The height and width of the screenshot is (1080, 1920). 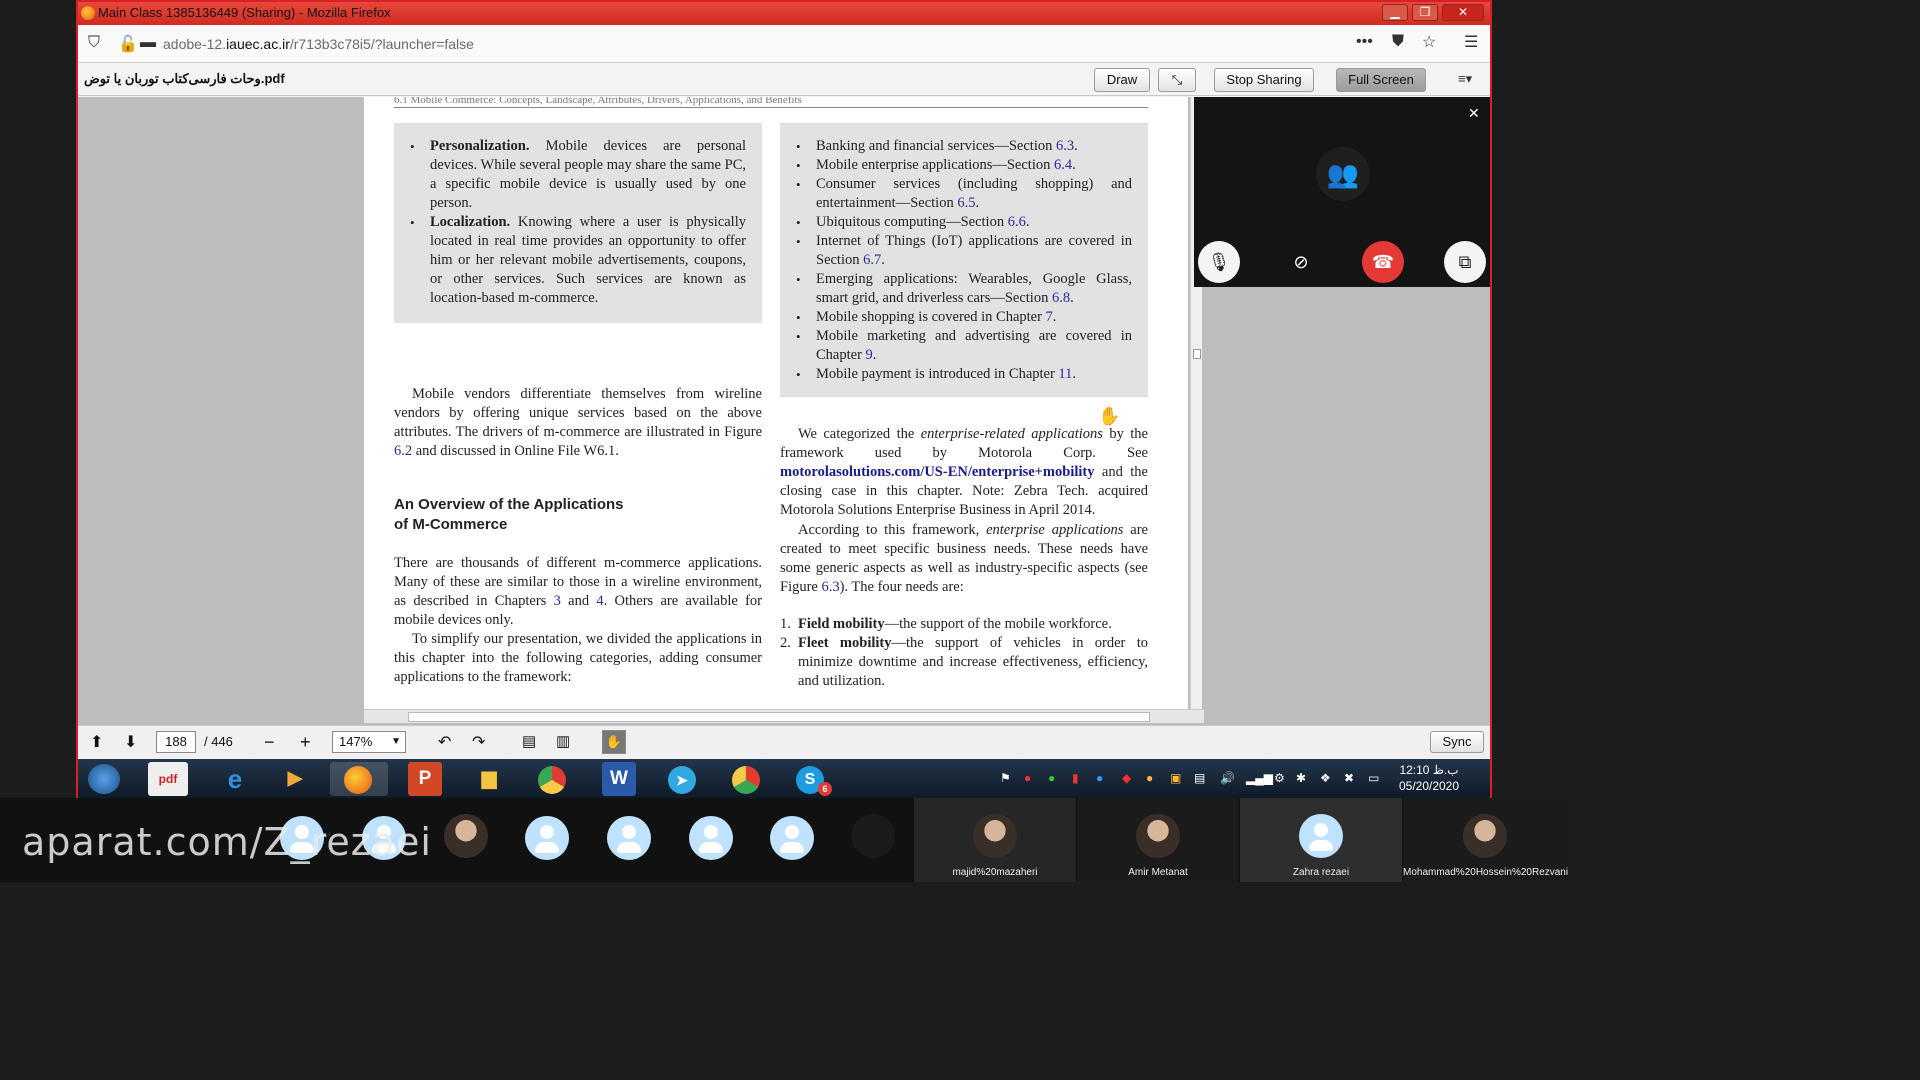 What do you see at coordinates (1017, 222) in the screenshot?
I see `section-link: 6.6` at bounding box center [1017, 222].